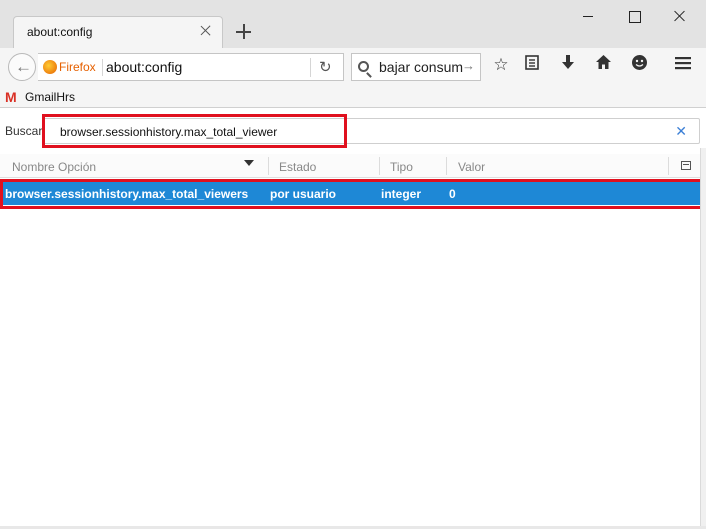 The width and height of the screenshot is (706, 529). Describe the element at coordinates (249, 163) in the screenshot. I see `sort-descending-icon` at that location.